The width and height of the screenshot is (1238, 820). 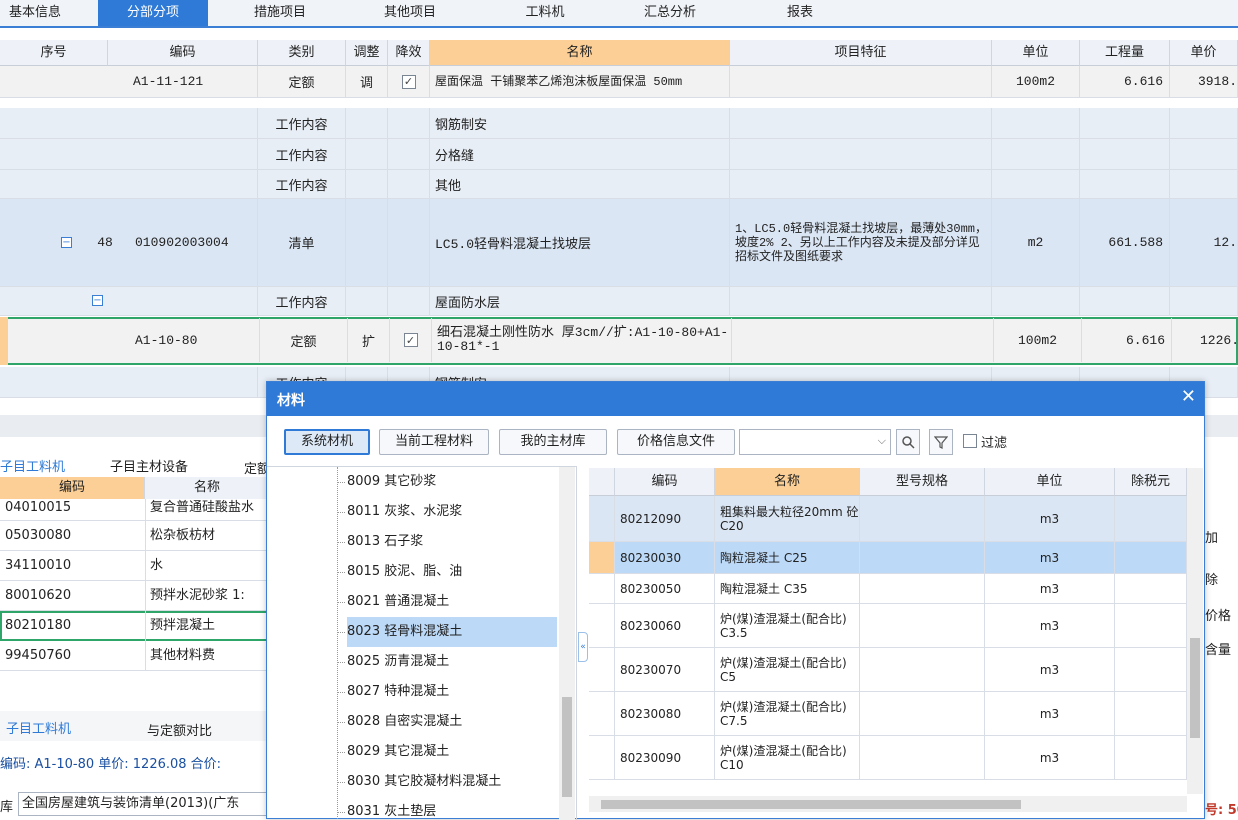 I want to click on row-code, so click(x=183, y=301).